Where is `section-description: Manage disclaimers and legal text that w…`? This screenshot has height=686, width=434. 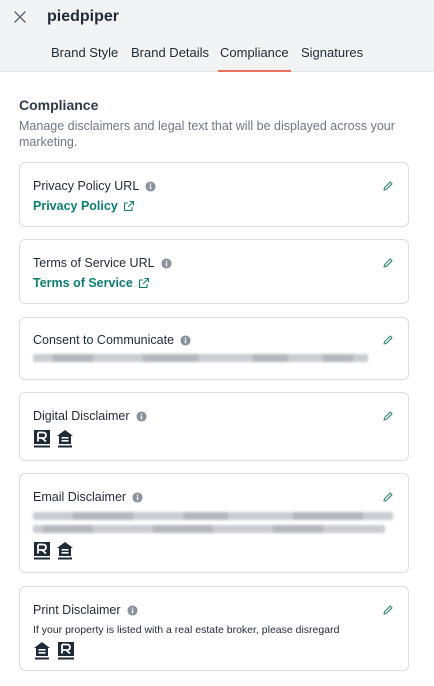
section-description: Manage disclaimers and legal text that w… is located at coordinates (207, 134).